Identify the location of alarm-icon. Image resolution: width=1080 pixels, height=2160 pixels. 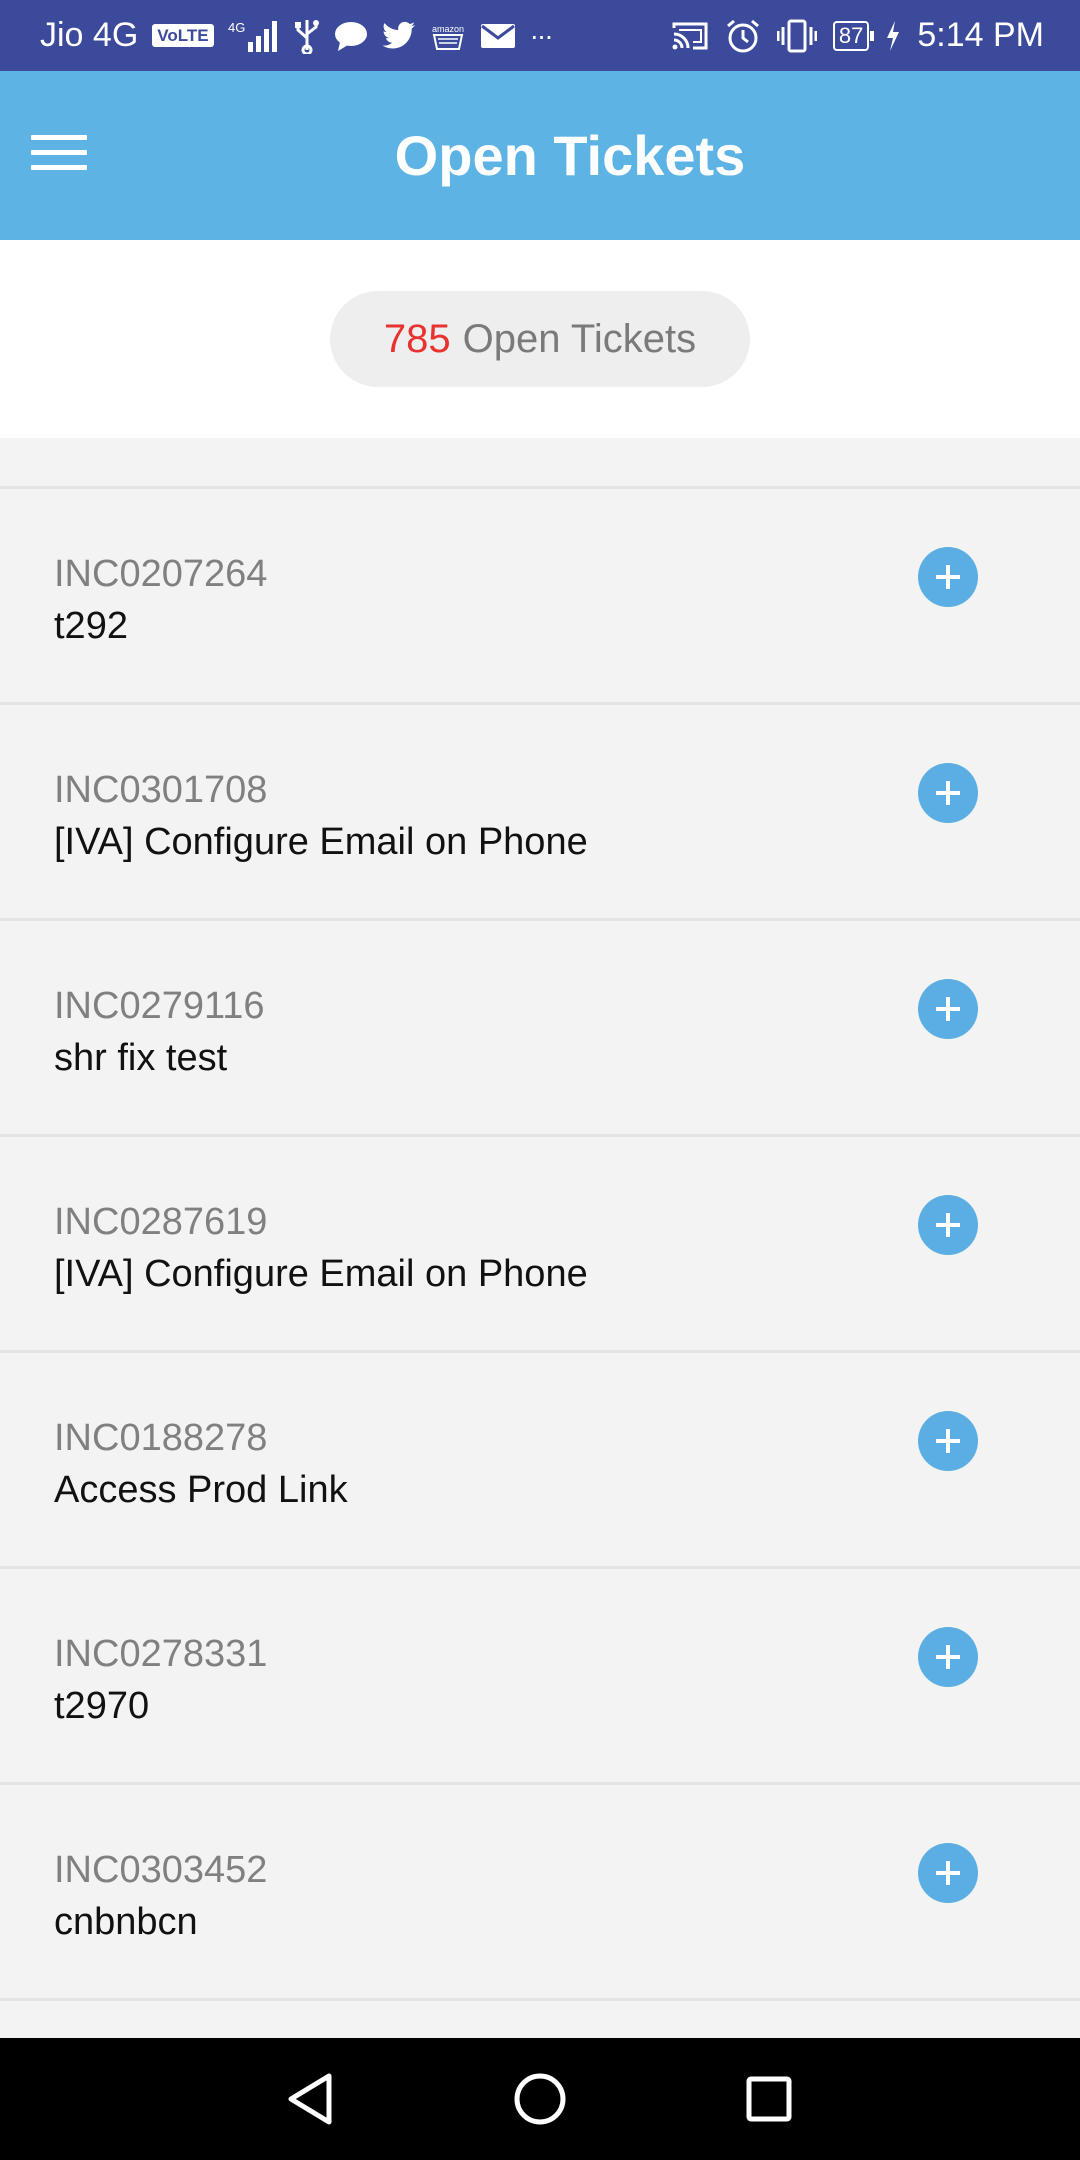
(743, 36).